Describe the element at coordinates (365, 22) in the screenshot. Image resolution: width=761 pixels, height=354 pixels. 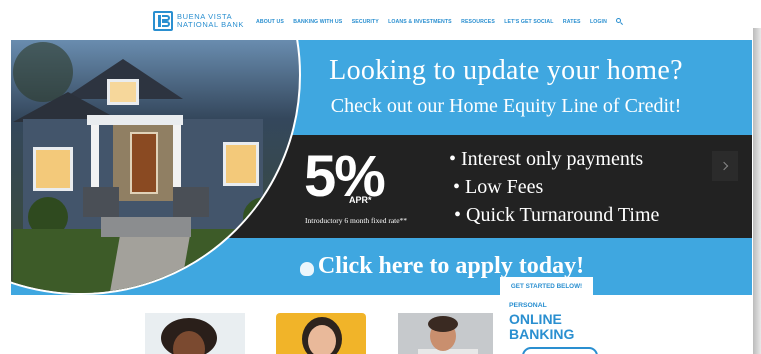
I see `nav-security: SECURITY` at that location.